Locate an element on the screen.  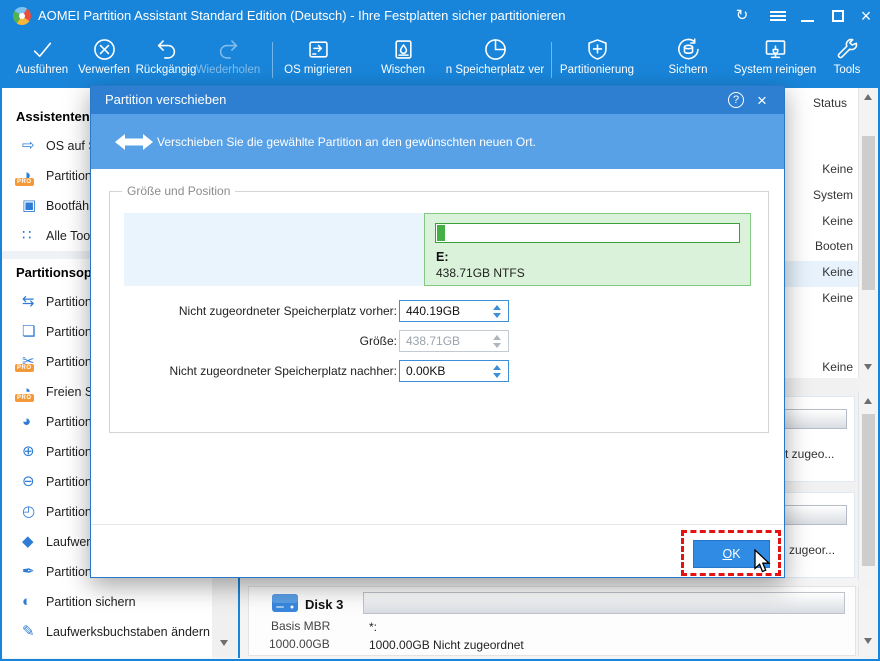
move-arrow-icon is located at coordinates (134, 142).